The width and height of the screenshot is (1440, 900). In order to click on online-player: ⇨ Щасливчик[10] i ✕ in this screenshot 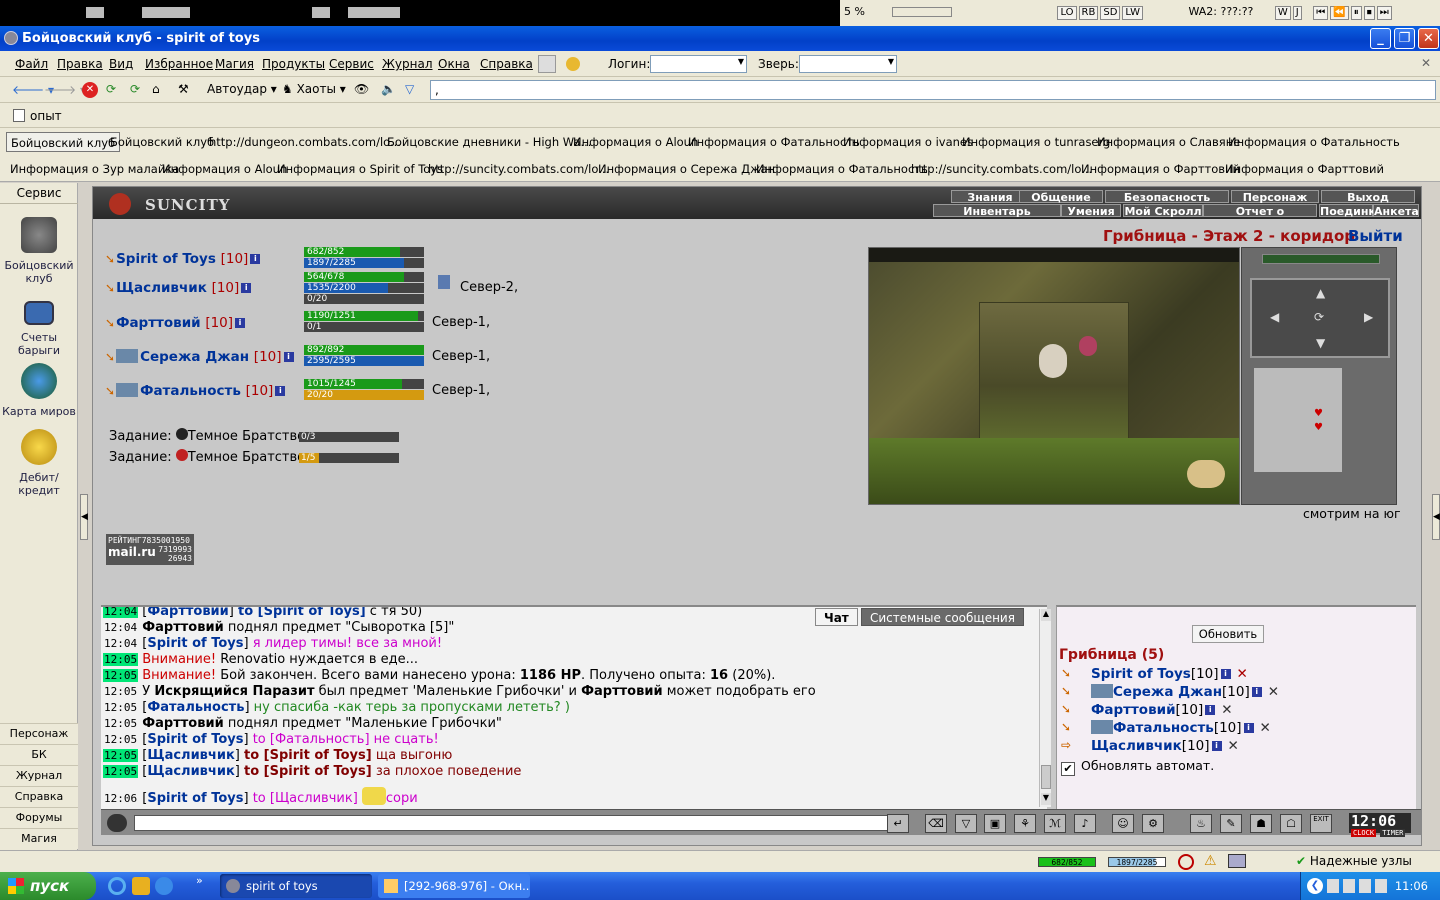, I will do `click(1150, 746)`.